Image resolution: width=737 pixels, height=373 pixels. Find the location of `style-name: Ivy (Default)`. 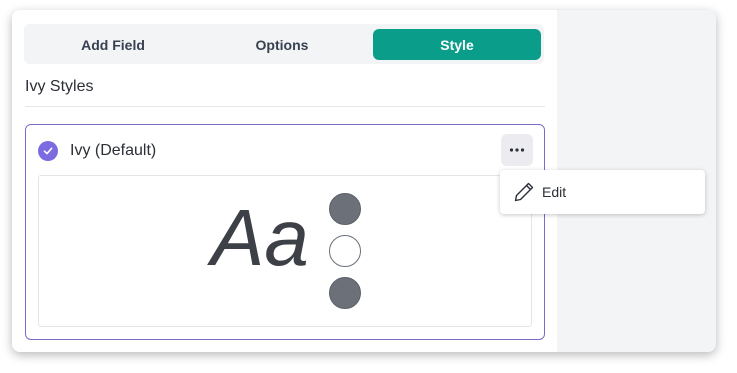

style-name: Ivy (Default) is located at coordinates (113, 150).